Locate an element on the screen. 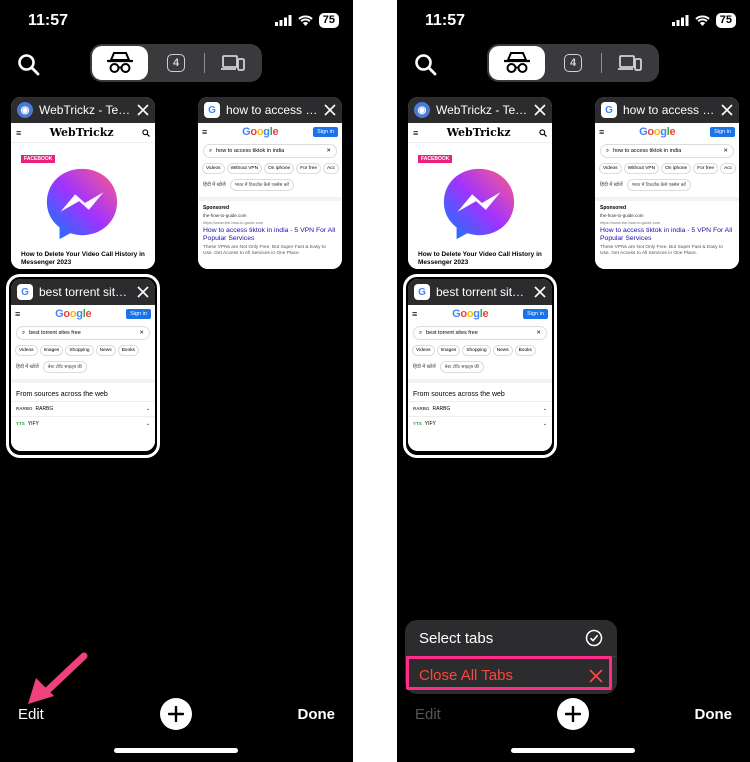  ad-site: the-how-to-guide.com is located at coordinates (225, 215).